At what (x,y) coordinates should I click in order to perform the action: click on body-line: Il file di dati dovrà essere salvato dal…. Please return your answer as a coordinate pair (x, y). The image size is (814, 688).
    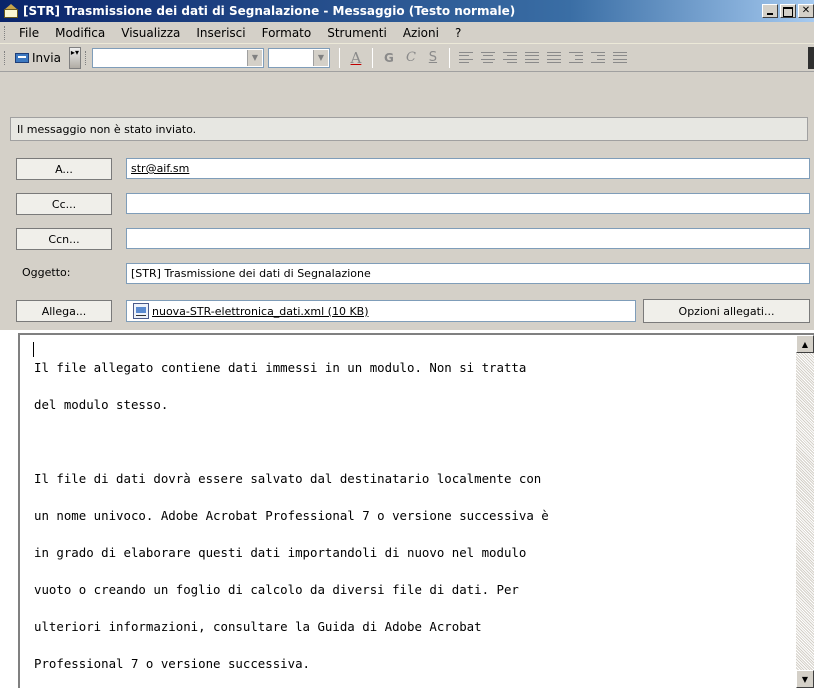
    Looking at the image, I should click on (288, 478).